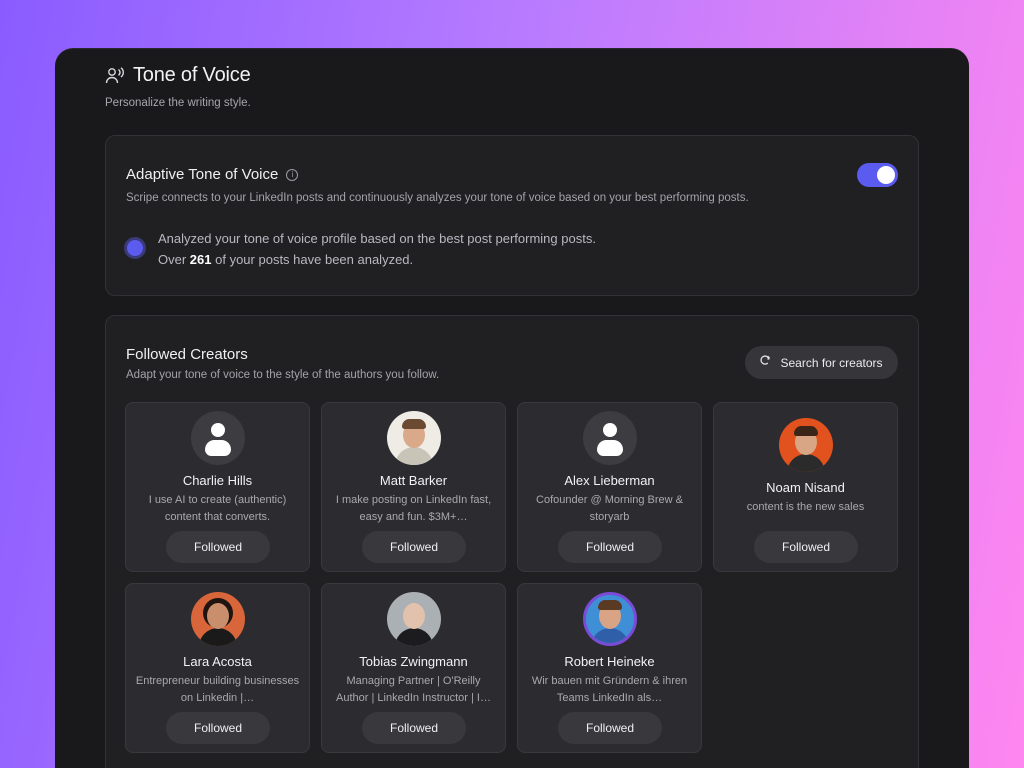 The height and width of the screenshot is (768, 1024). What do you see at coordinates (609, 508) in the screenshot?
I see `creator-bio: Cofounder @ Morning Brew & storyarb` at bounding box center [609, 508].